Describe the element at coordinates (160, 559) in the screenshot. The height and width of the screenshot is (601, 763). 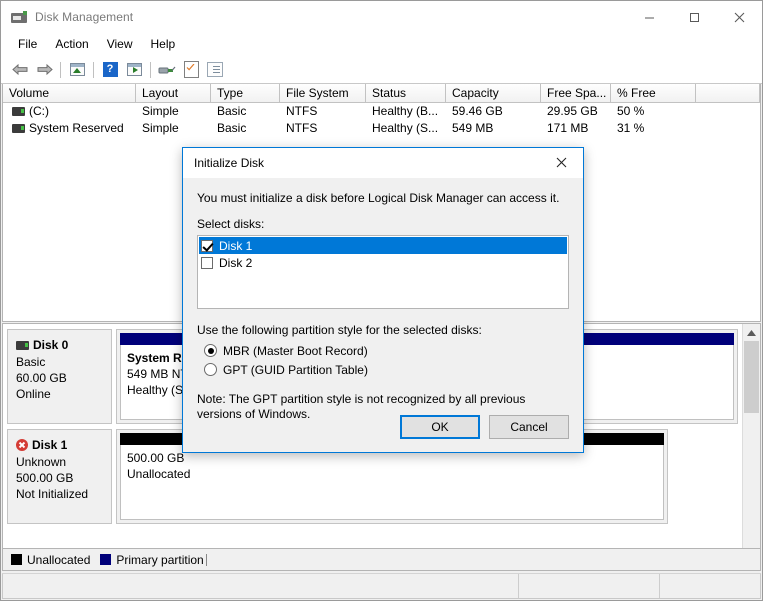
I see `legend-label-primary: Primary partition` at that location.